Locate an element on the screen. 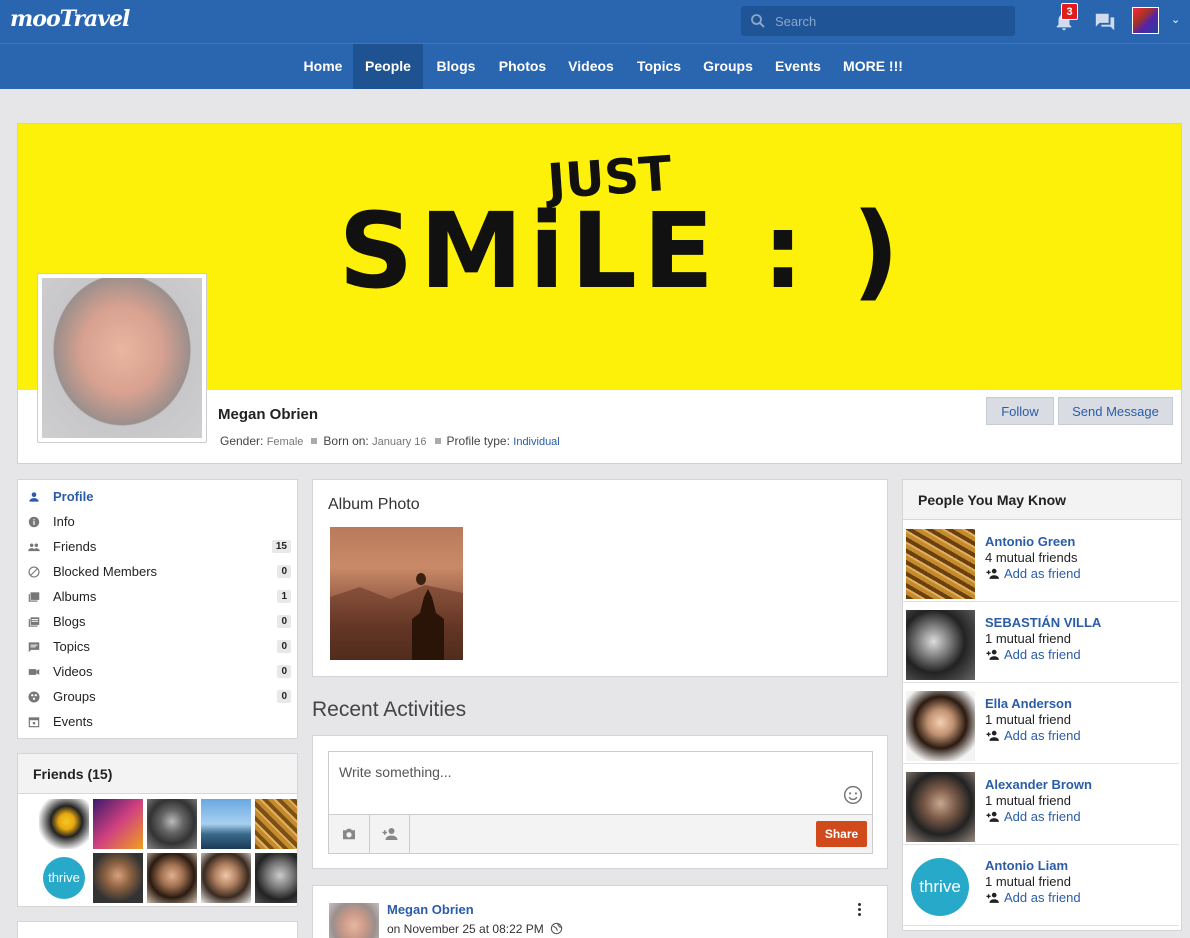  nav-topics: Topics is located at coordinates (659, 66).